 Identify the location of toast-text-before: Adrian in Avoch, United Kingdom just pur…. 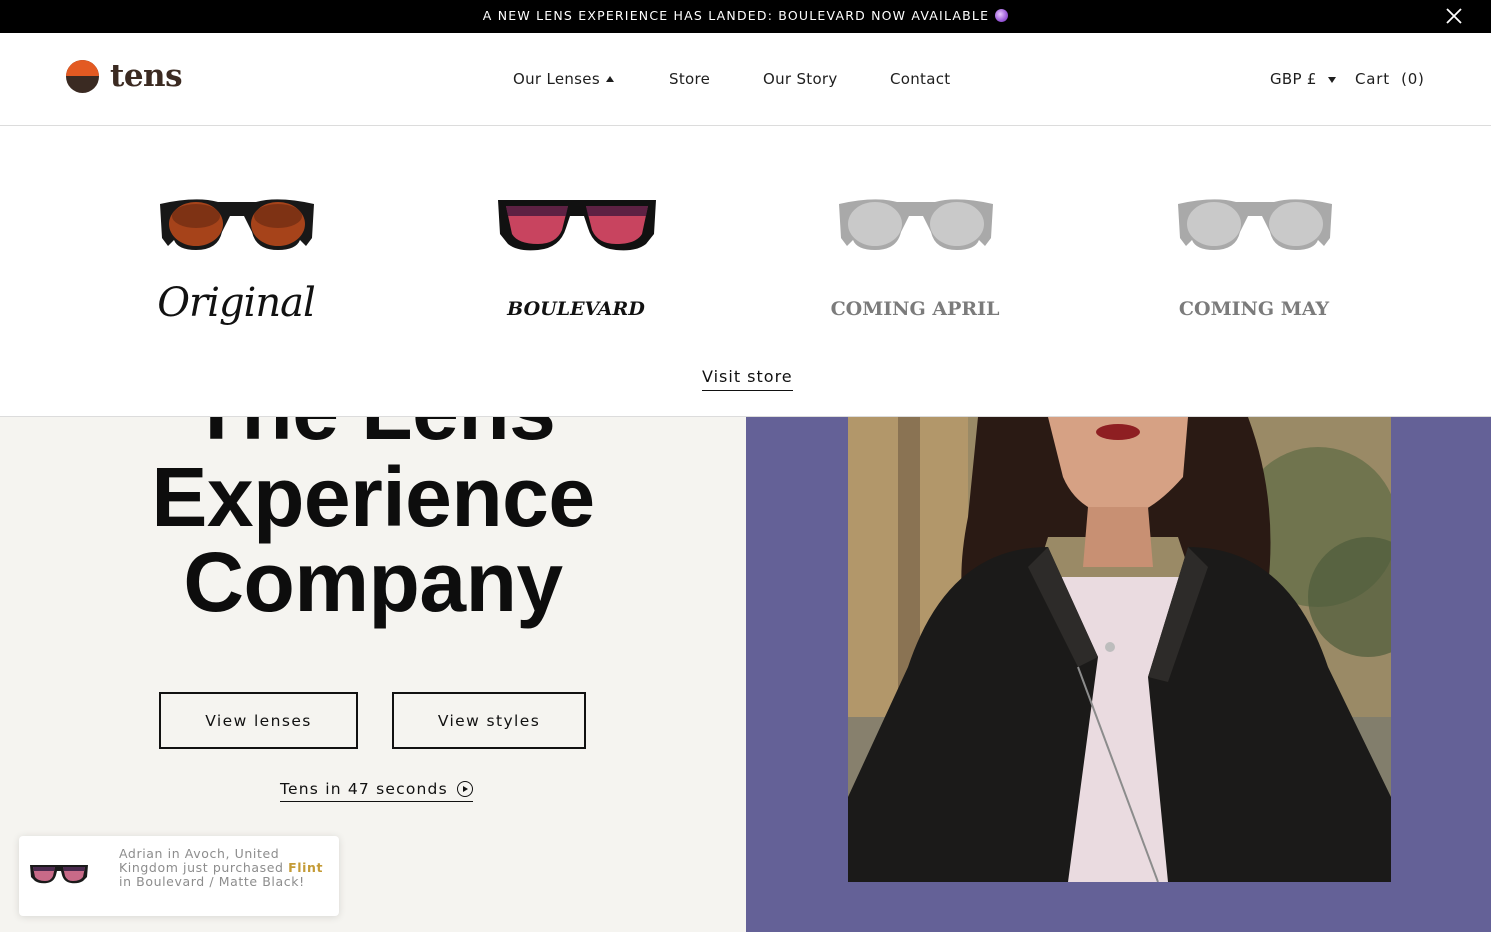
(201, 860).